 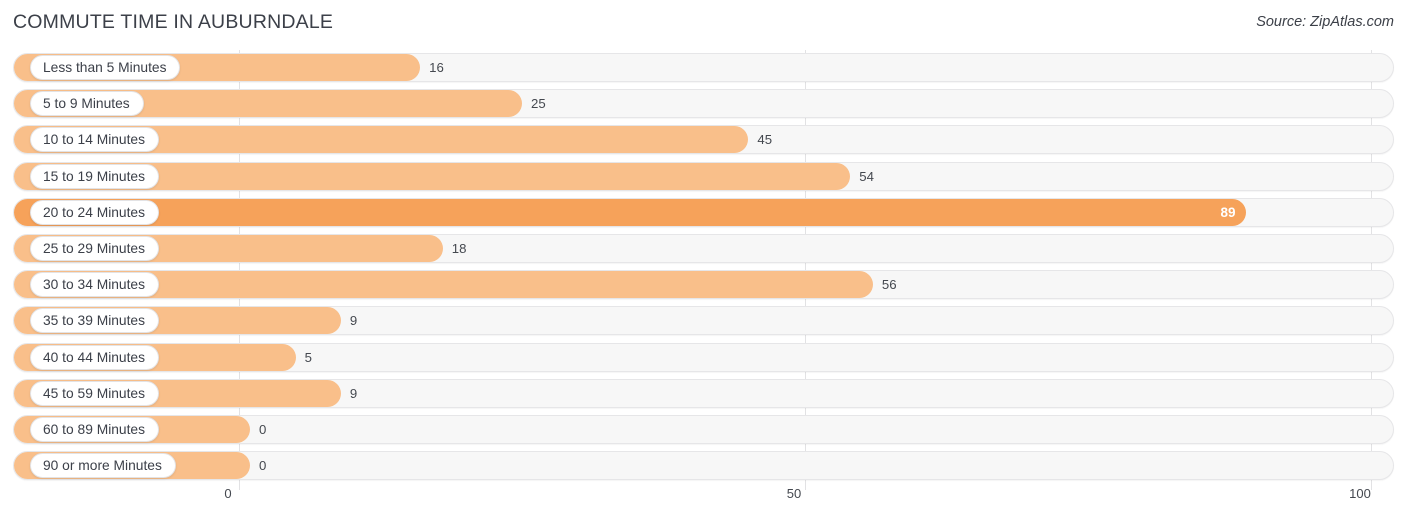 What do you see at coordinates (703, 466) in the screenshot?
I see `bar-row: 0 90 or more Minutes` at bounding box center [703, 466].